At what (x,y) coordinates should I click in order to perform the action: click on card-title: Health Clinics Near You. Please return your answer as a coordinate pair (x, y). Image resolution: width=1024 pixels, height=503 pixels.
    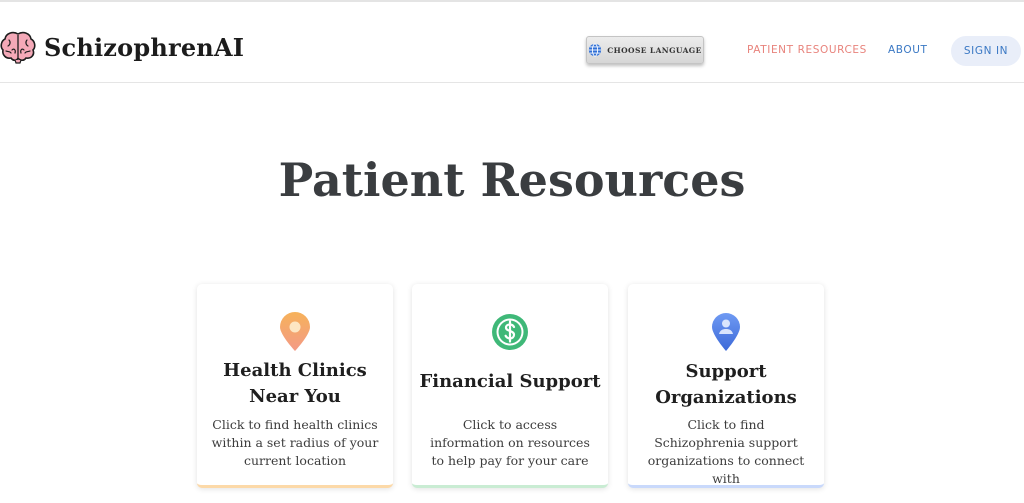
    Looking at the image, I should click on (295, 383).